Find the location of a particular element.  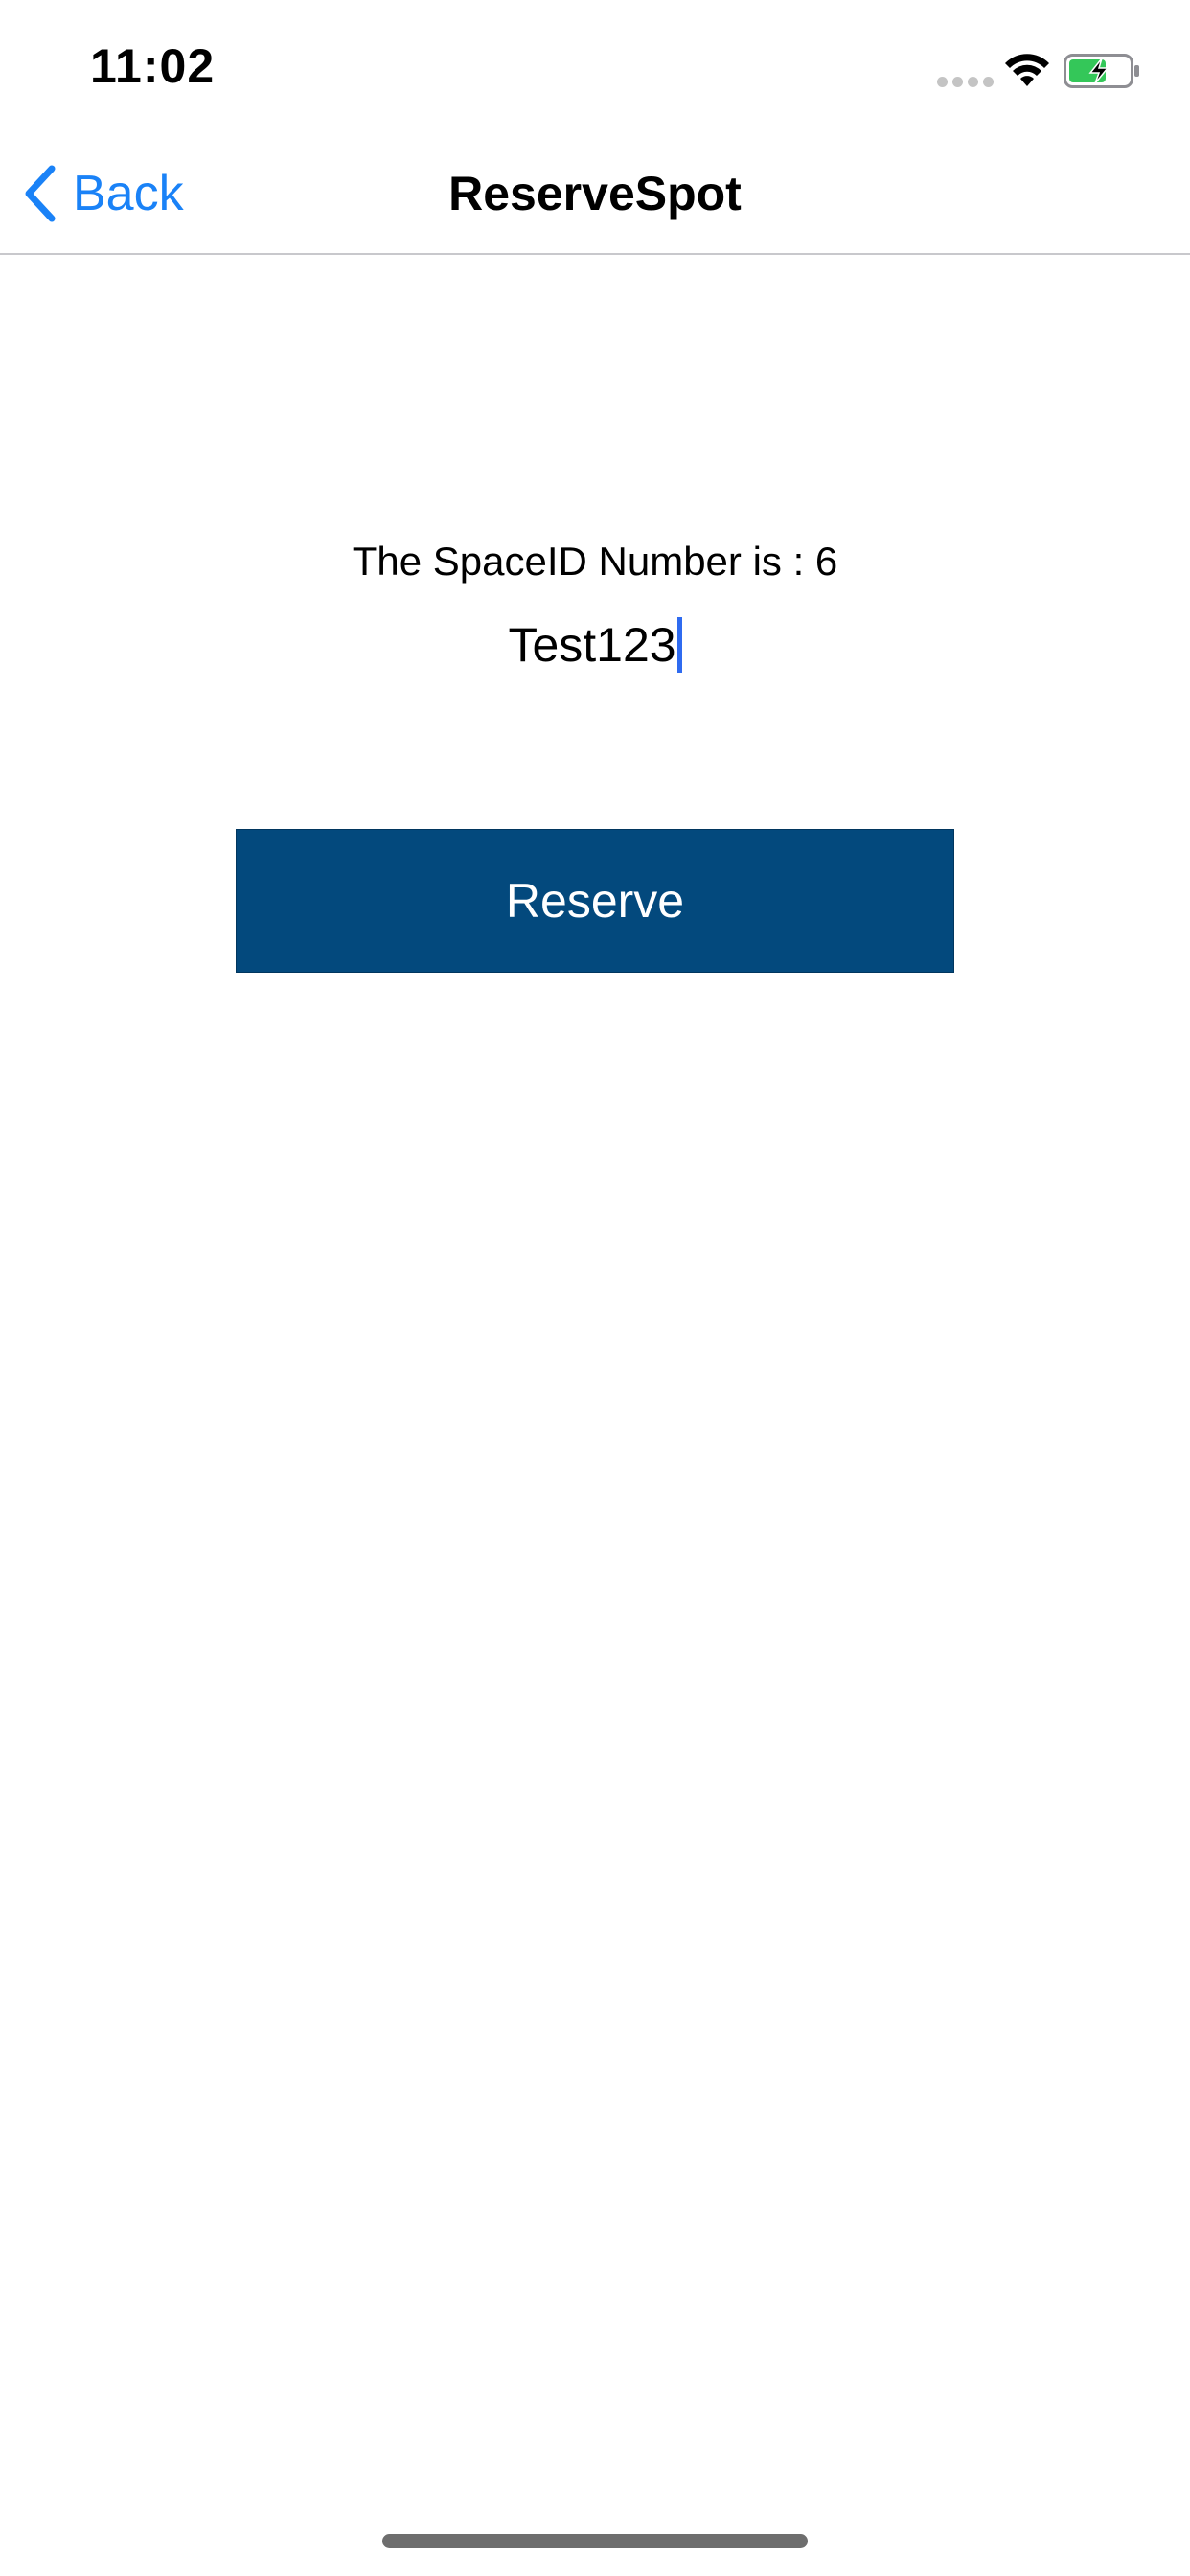

input-value: Test123 is located at coordinates (592, 645).